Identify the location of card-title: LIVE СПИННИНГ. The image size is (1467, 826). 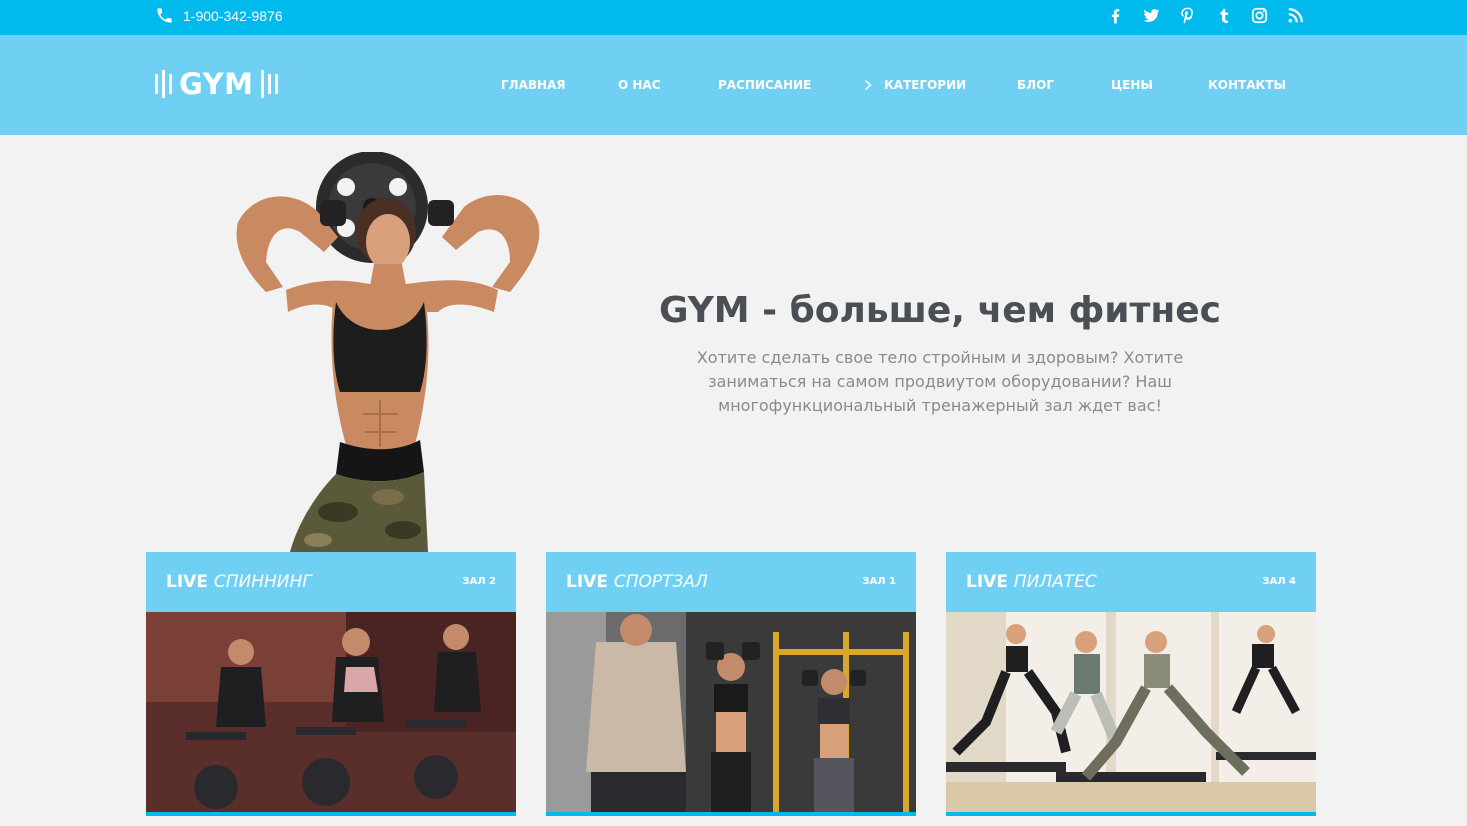
(239, 582).